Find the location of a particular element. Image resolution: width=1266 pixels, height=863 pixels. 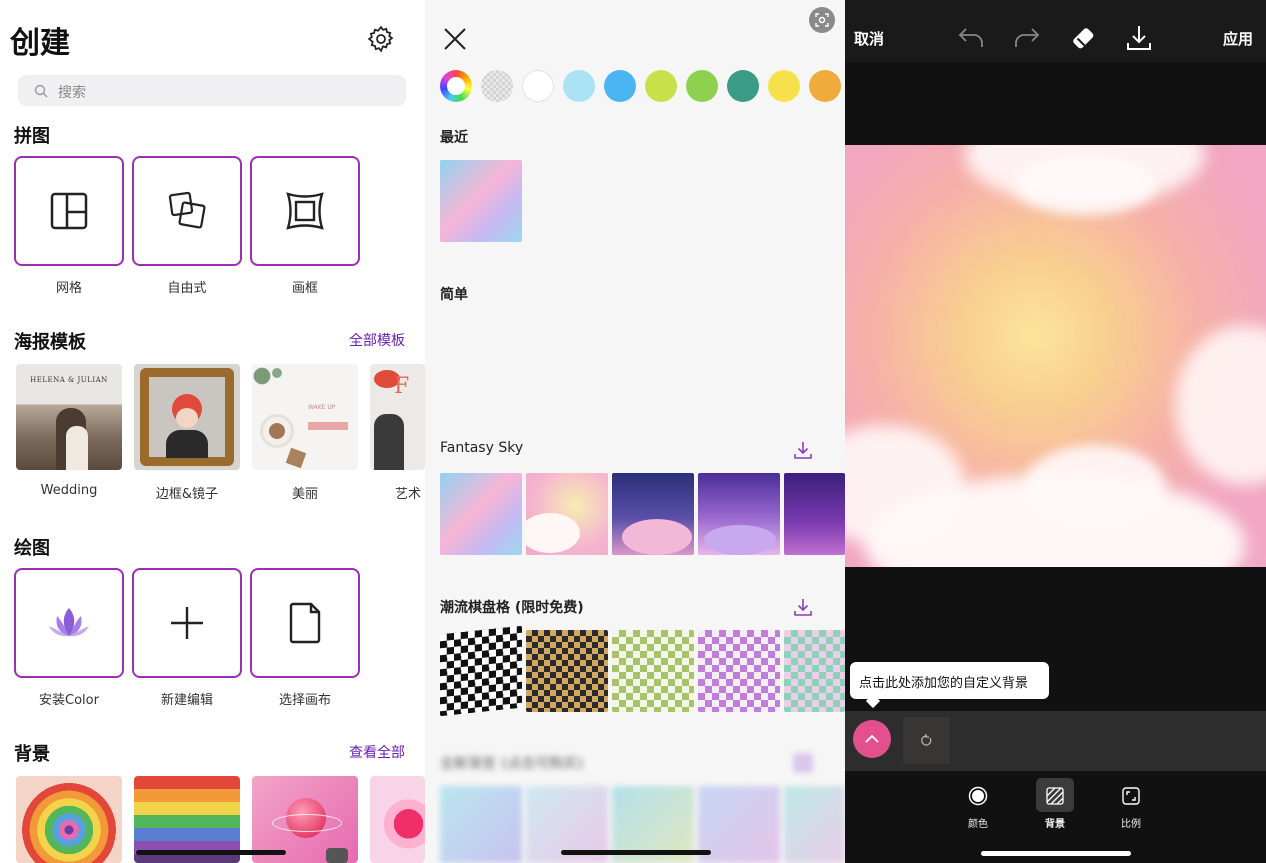

gradient-heading: 全新渐变 (点击可购买) is located at coordinates (512, 764).